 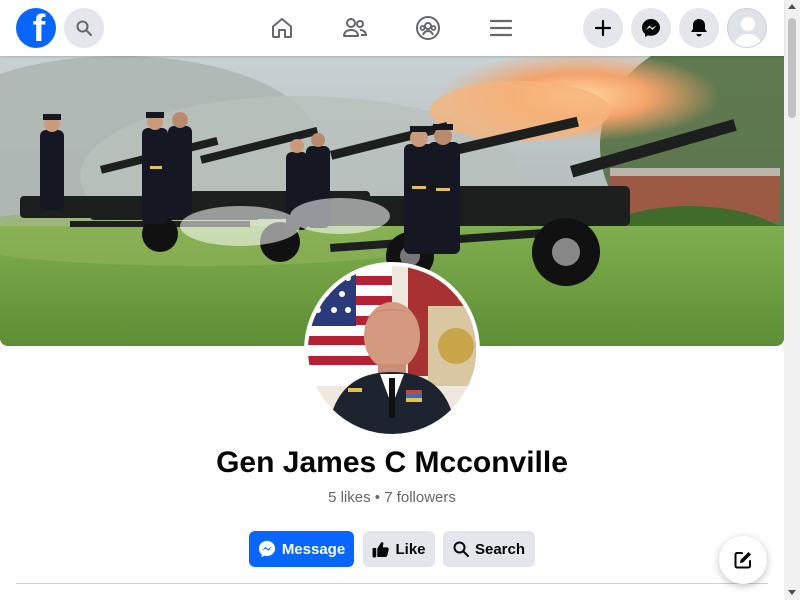 I want to click on top-navigation-bar: f, so click(x=392, y=28).